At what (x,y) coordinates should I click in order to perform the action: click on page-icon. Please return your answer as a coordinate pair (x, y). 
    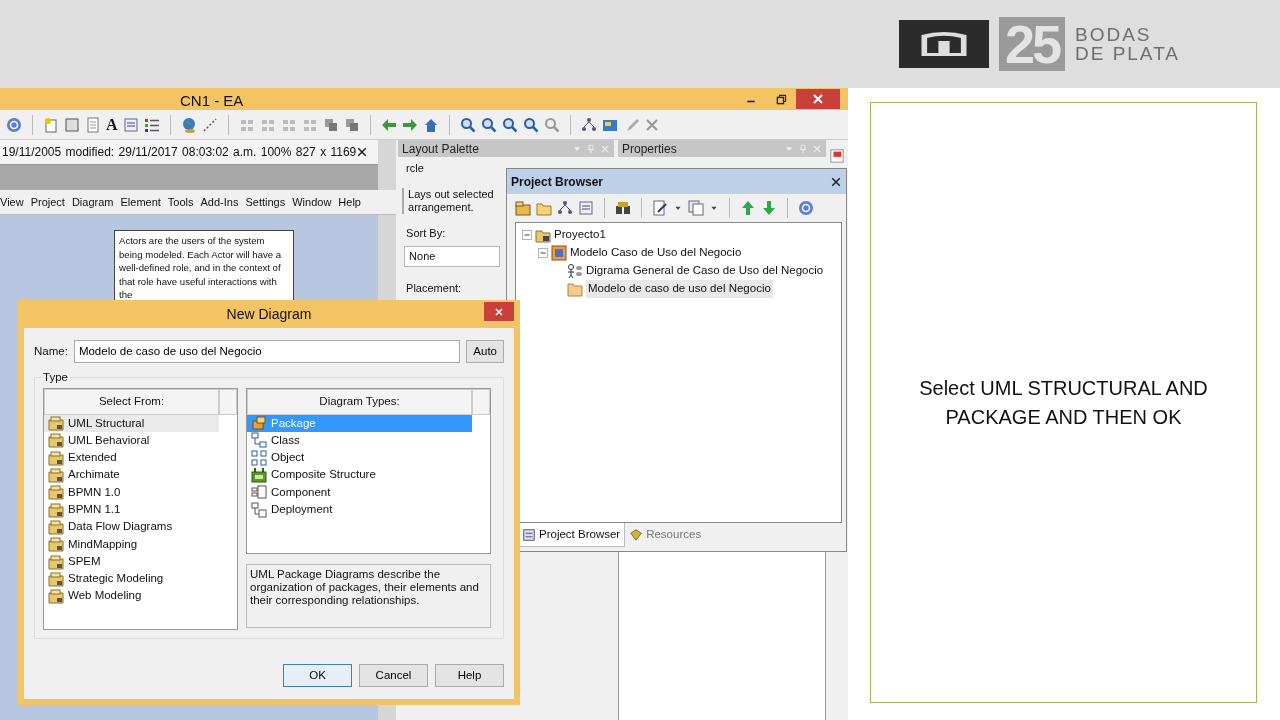
    Looking at the image, I should click on (93, 124).